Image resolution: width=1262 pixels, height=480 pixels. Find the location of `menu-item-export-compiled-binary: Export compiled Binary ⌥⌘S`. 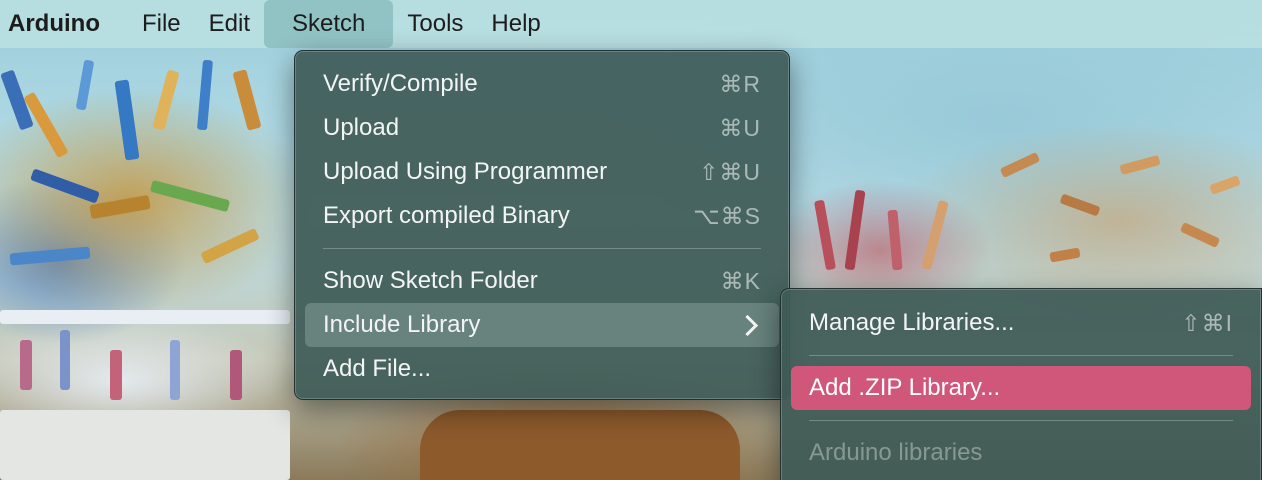

menu-item-export-compiled-binary: Export compiled Binary ⌥⌘S is located at coordinates (542, 216).